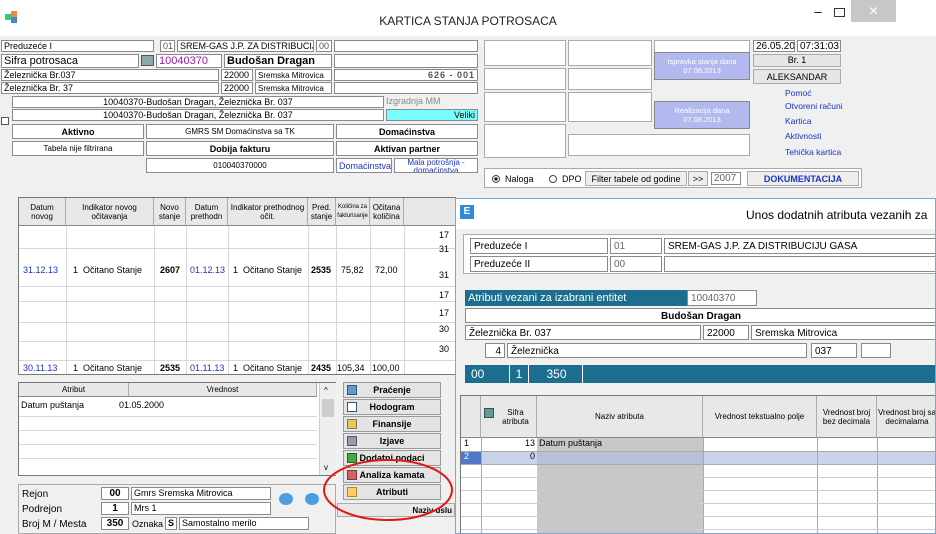 This screenshot has height=534, width=936. Describe the element at coordinates (636, 246) in the screenshot. I see `dlg-preduzece-1-num: 01` at that location.